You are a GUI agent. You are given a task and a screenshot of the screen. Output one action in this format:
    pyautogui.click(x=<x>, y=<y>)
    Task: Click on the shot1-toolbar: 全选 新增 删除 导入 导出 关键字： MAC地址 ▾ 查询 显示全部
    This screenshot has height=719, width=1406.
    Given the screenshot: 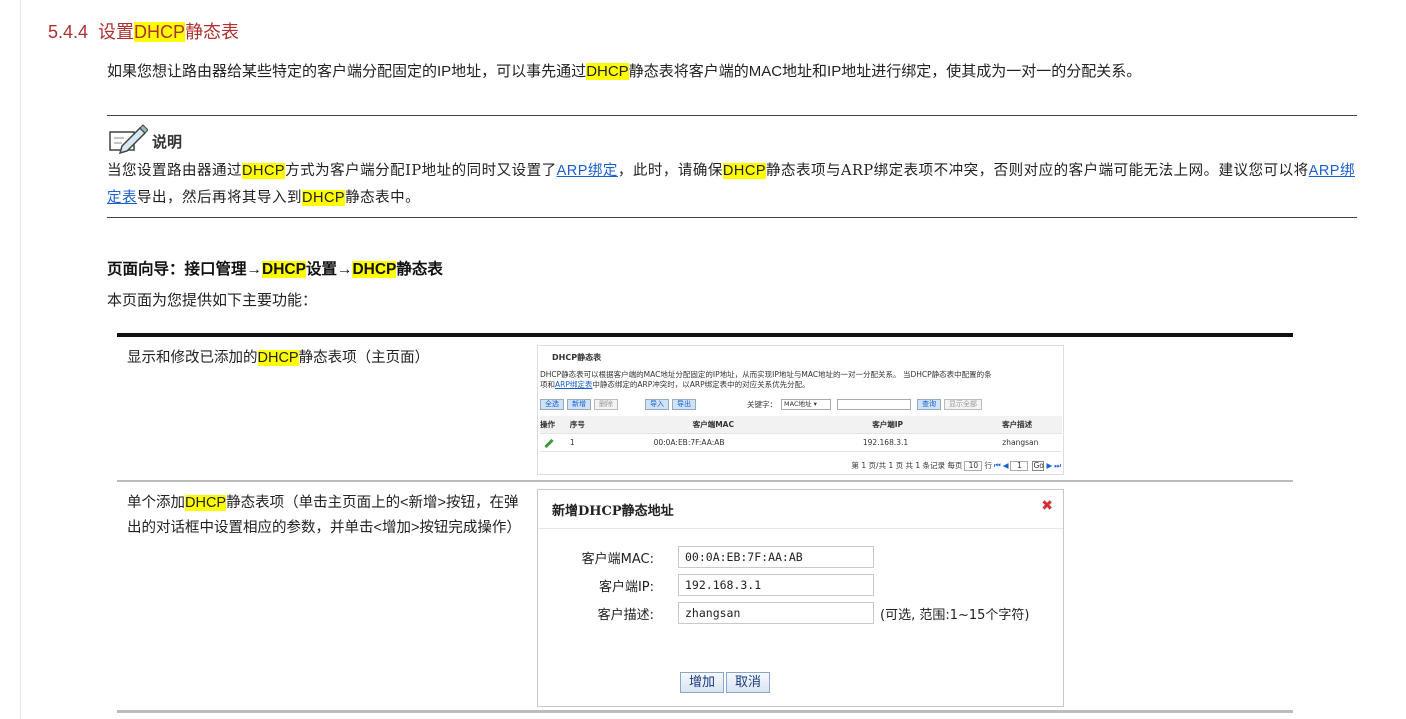 What is the action you would take?
    pyautogui.click(x=801, y=404)
    